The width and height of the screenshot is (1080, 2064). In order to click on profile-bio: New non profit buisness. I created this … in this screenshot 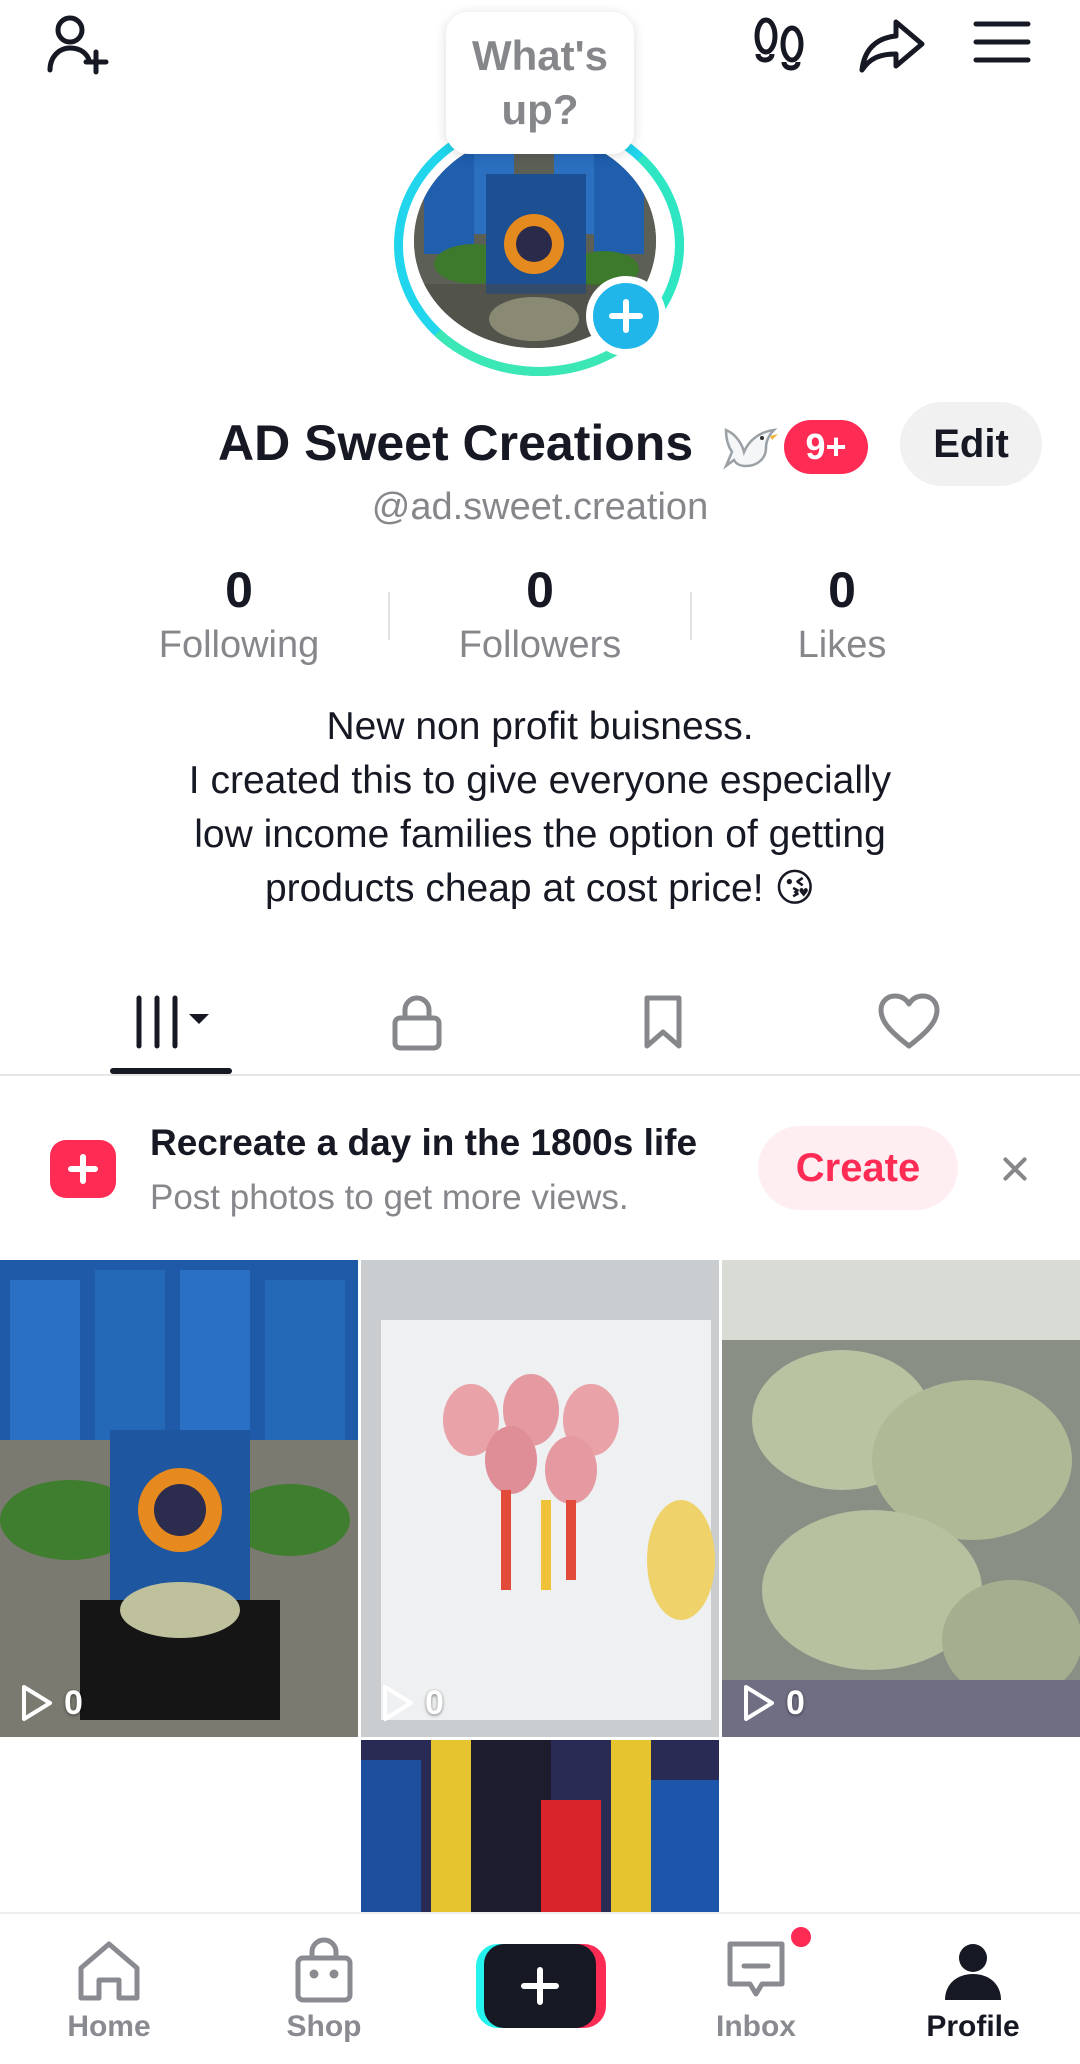, I will do `click(540, 808)`.